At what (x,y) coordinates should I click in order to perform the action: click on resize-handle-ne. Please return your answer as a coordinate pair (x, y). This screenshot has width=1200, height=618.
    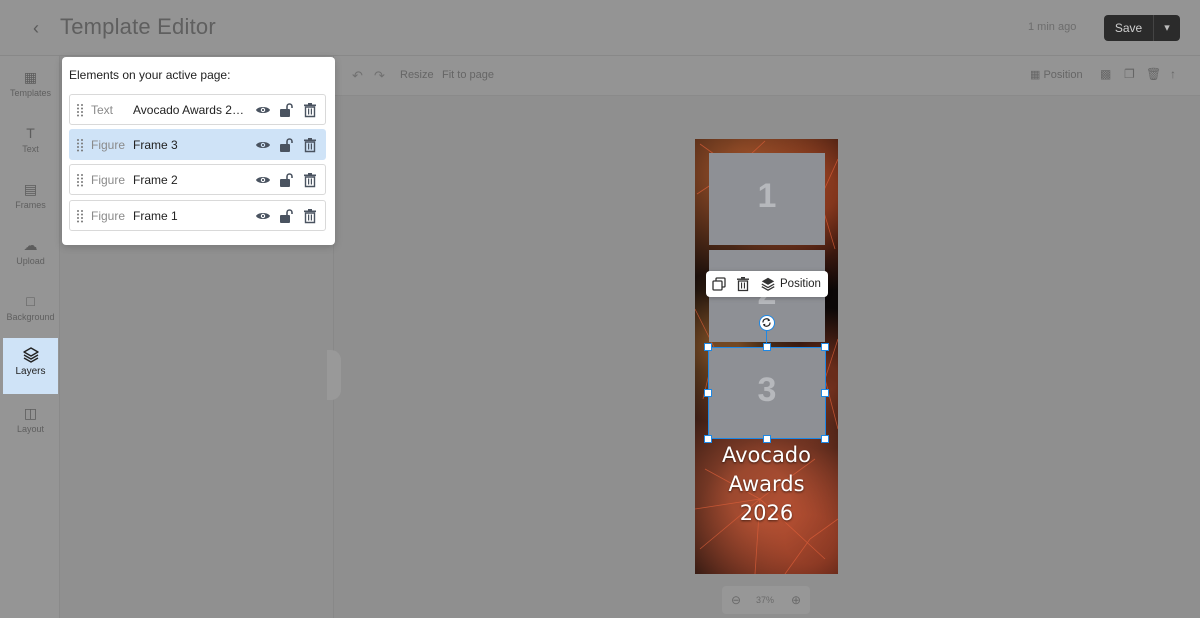
    Looking at the image, I should click on (825, 347).